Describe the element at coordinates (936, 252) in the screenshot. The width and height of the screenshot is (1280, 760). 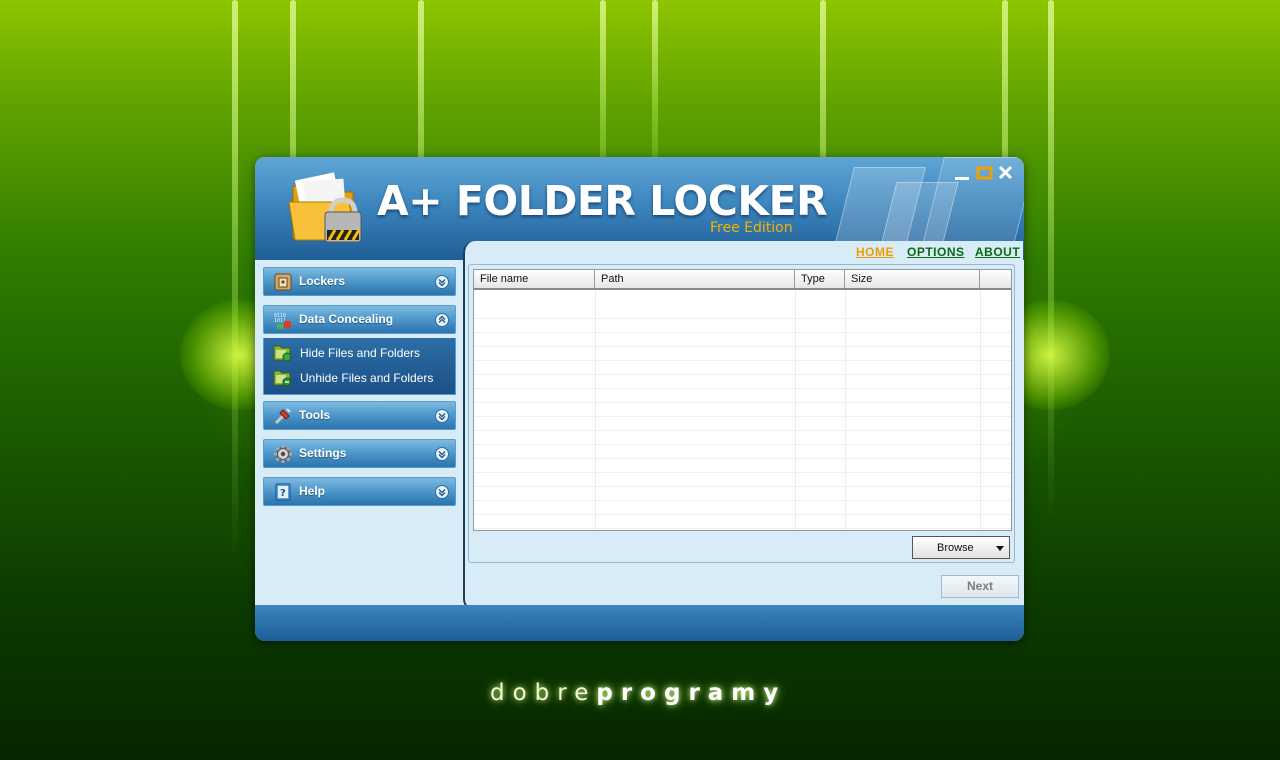
I see `nav-options-link: OPTIONS` at that location.